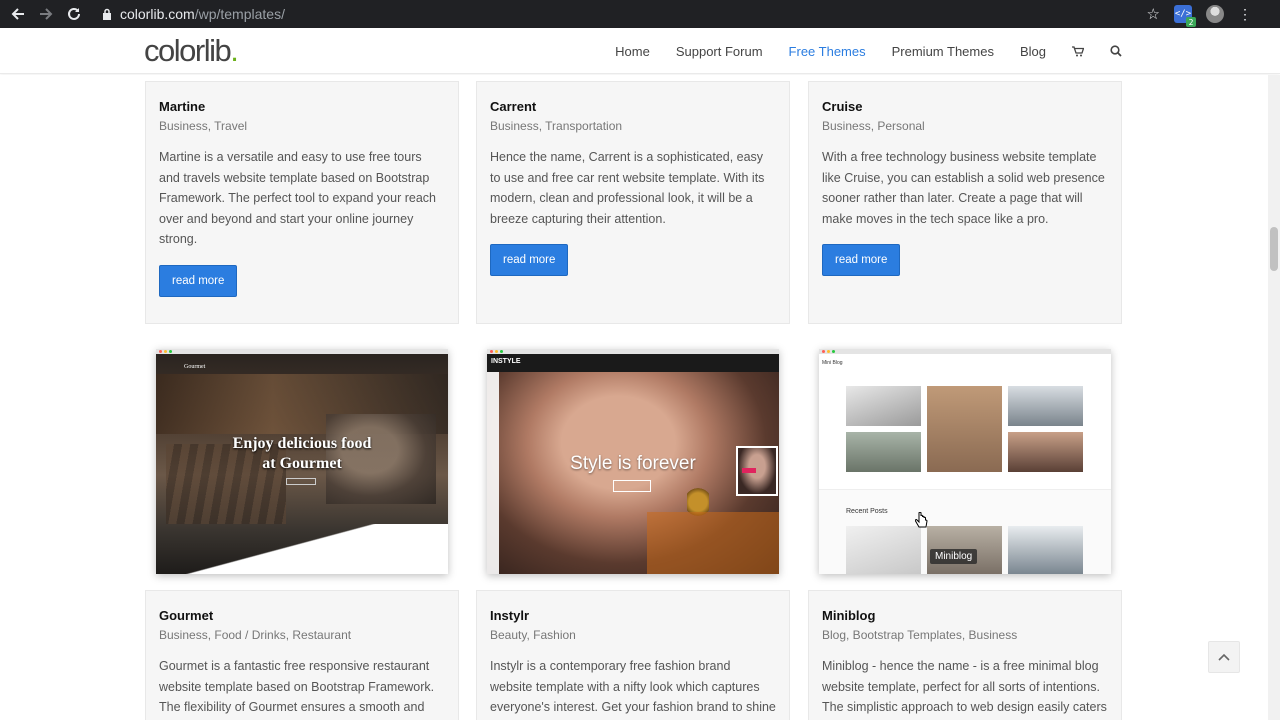 This screenshot has height=720, width=1280. I want to click on gourmet-preview-image: Gourmet Enjoy delicious food at Gourmet, so click(302, 461).